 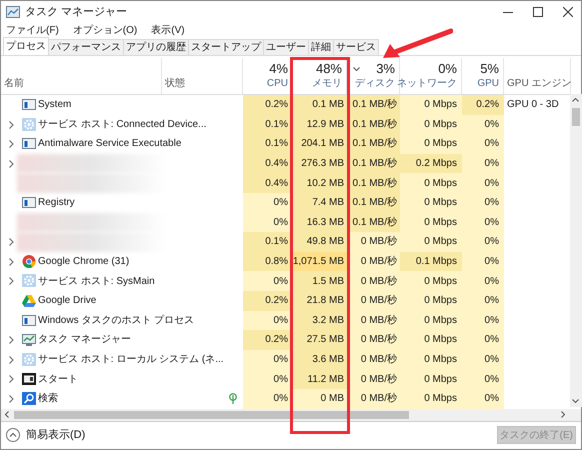 I want to click on table-cell: 0.2%, so click(x=483, y=105).